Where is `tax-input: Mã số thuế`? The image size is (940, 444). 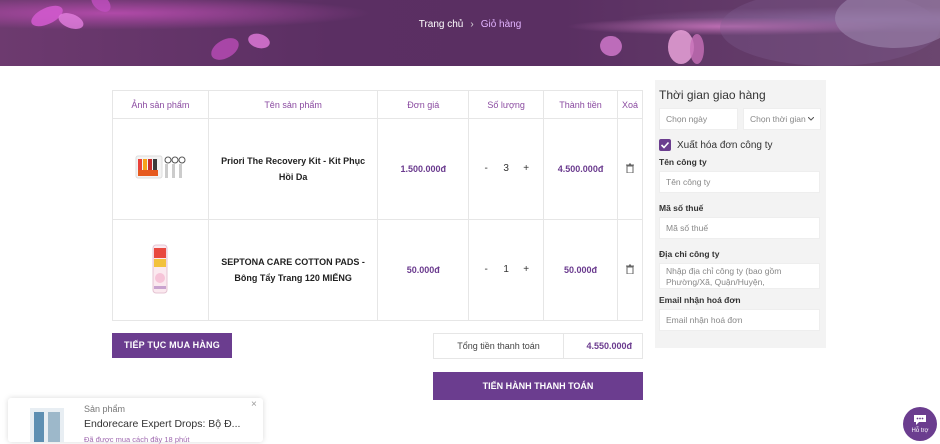
tax-input: Mã số thuế is located at coordinates (739, 228).